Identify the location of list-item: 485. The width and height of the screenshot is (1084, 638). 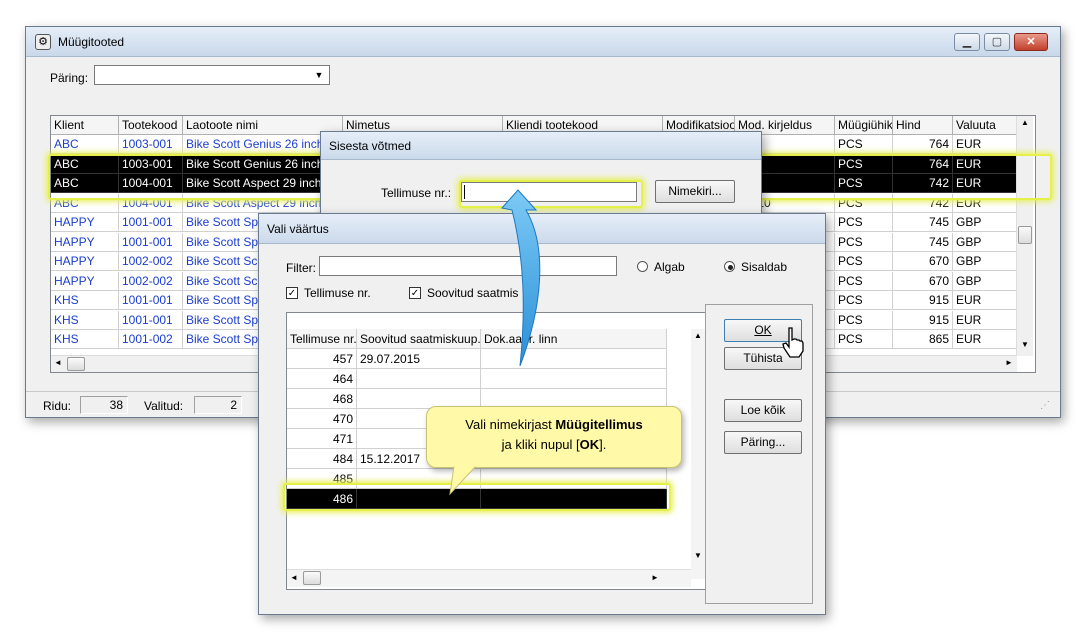
(322, 479).